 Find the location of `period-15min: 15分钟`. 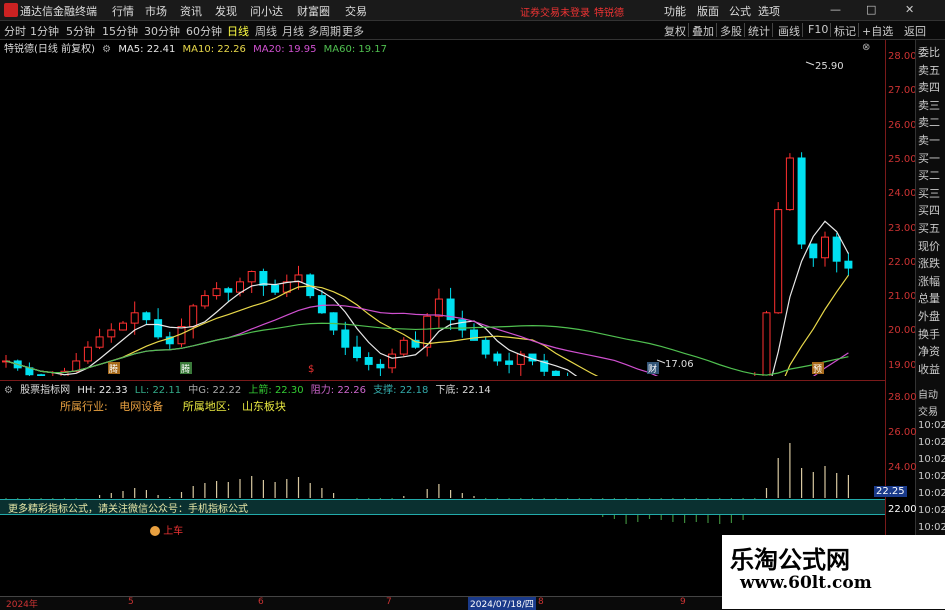

period-15min: 15分钟 is located at coordinates (120, 31).